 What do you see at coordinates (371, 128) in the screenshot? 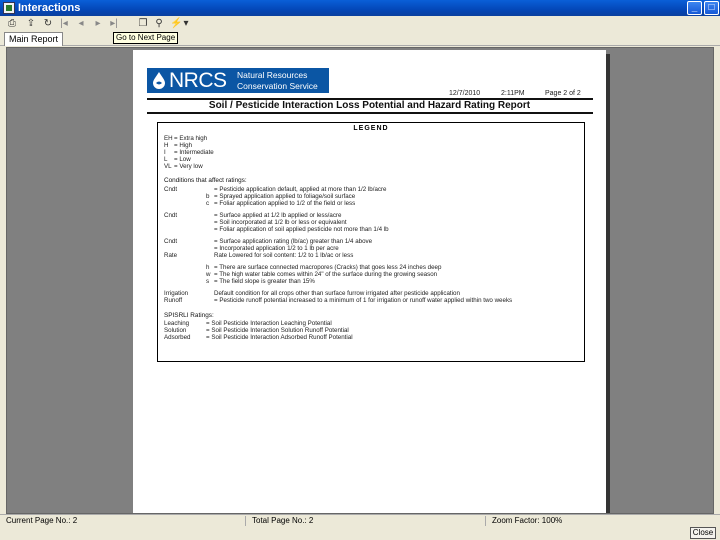
I see `legend-title: LEGEND` at bounding box center [371, 128].